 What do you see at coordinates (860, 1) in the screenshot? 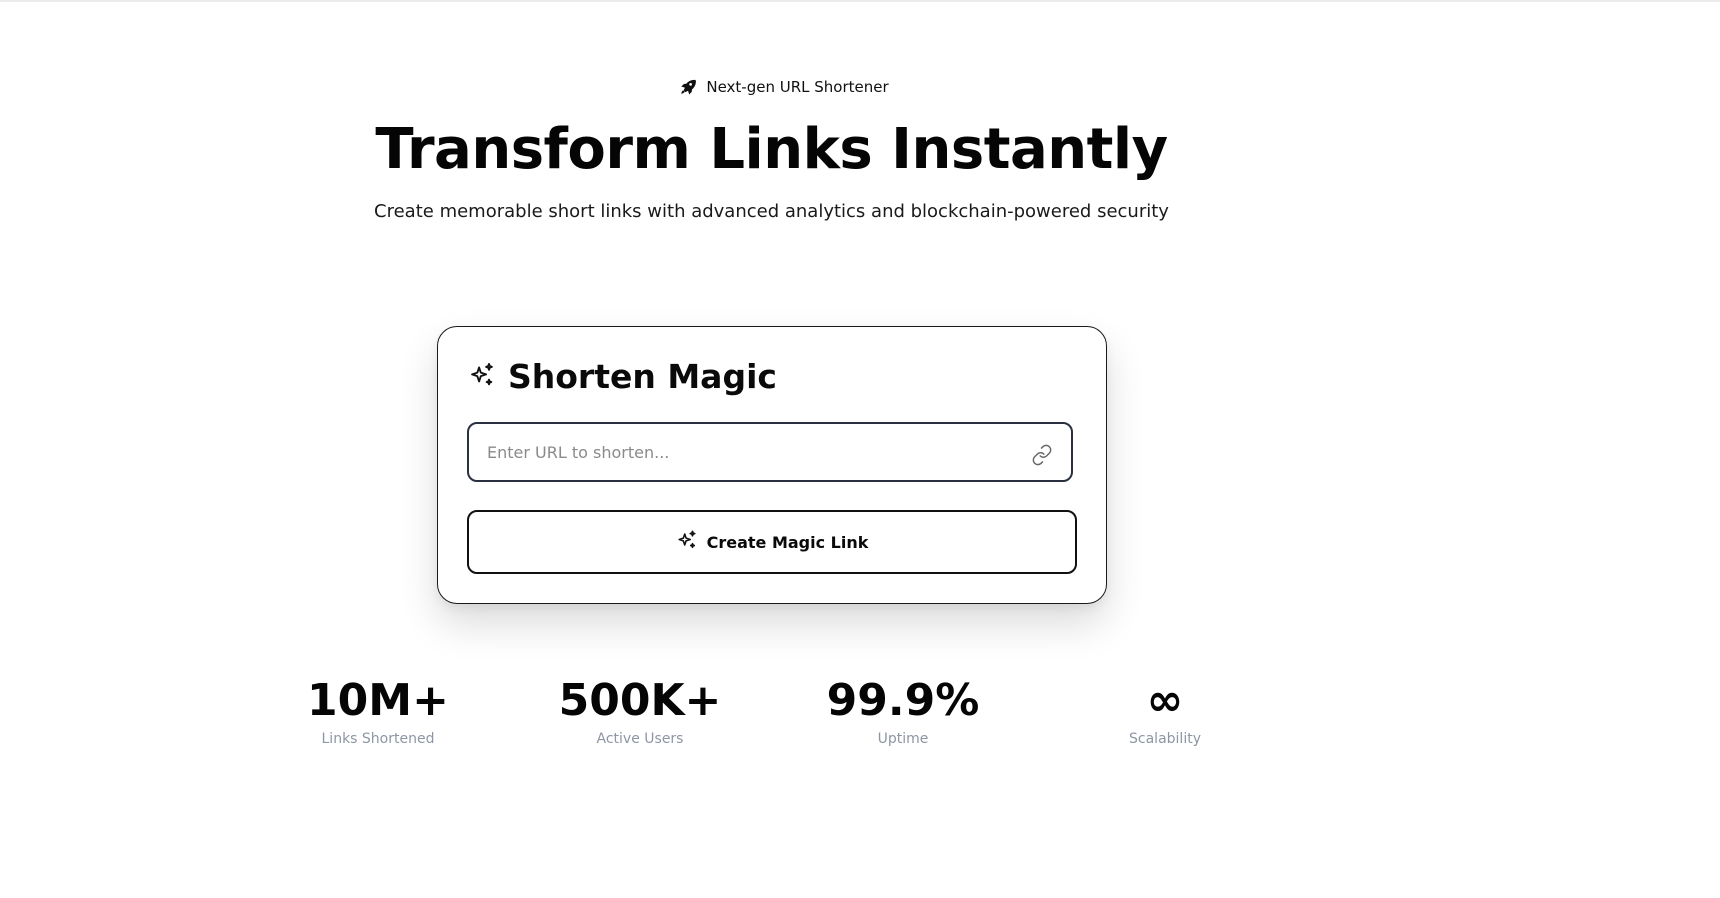
I see `top-divider` at bounding box center [860, 1].